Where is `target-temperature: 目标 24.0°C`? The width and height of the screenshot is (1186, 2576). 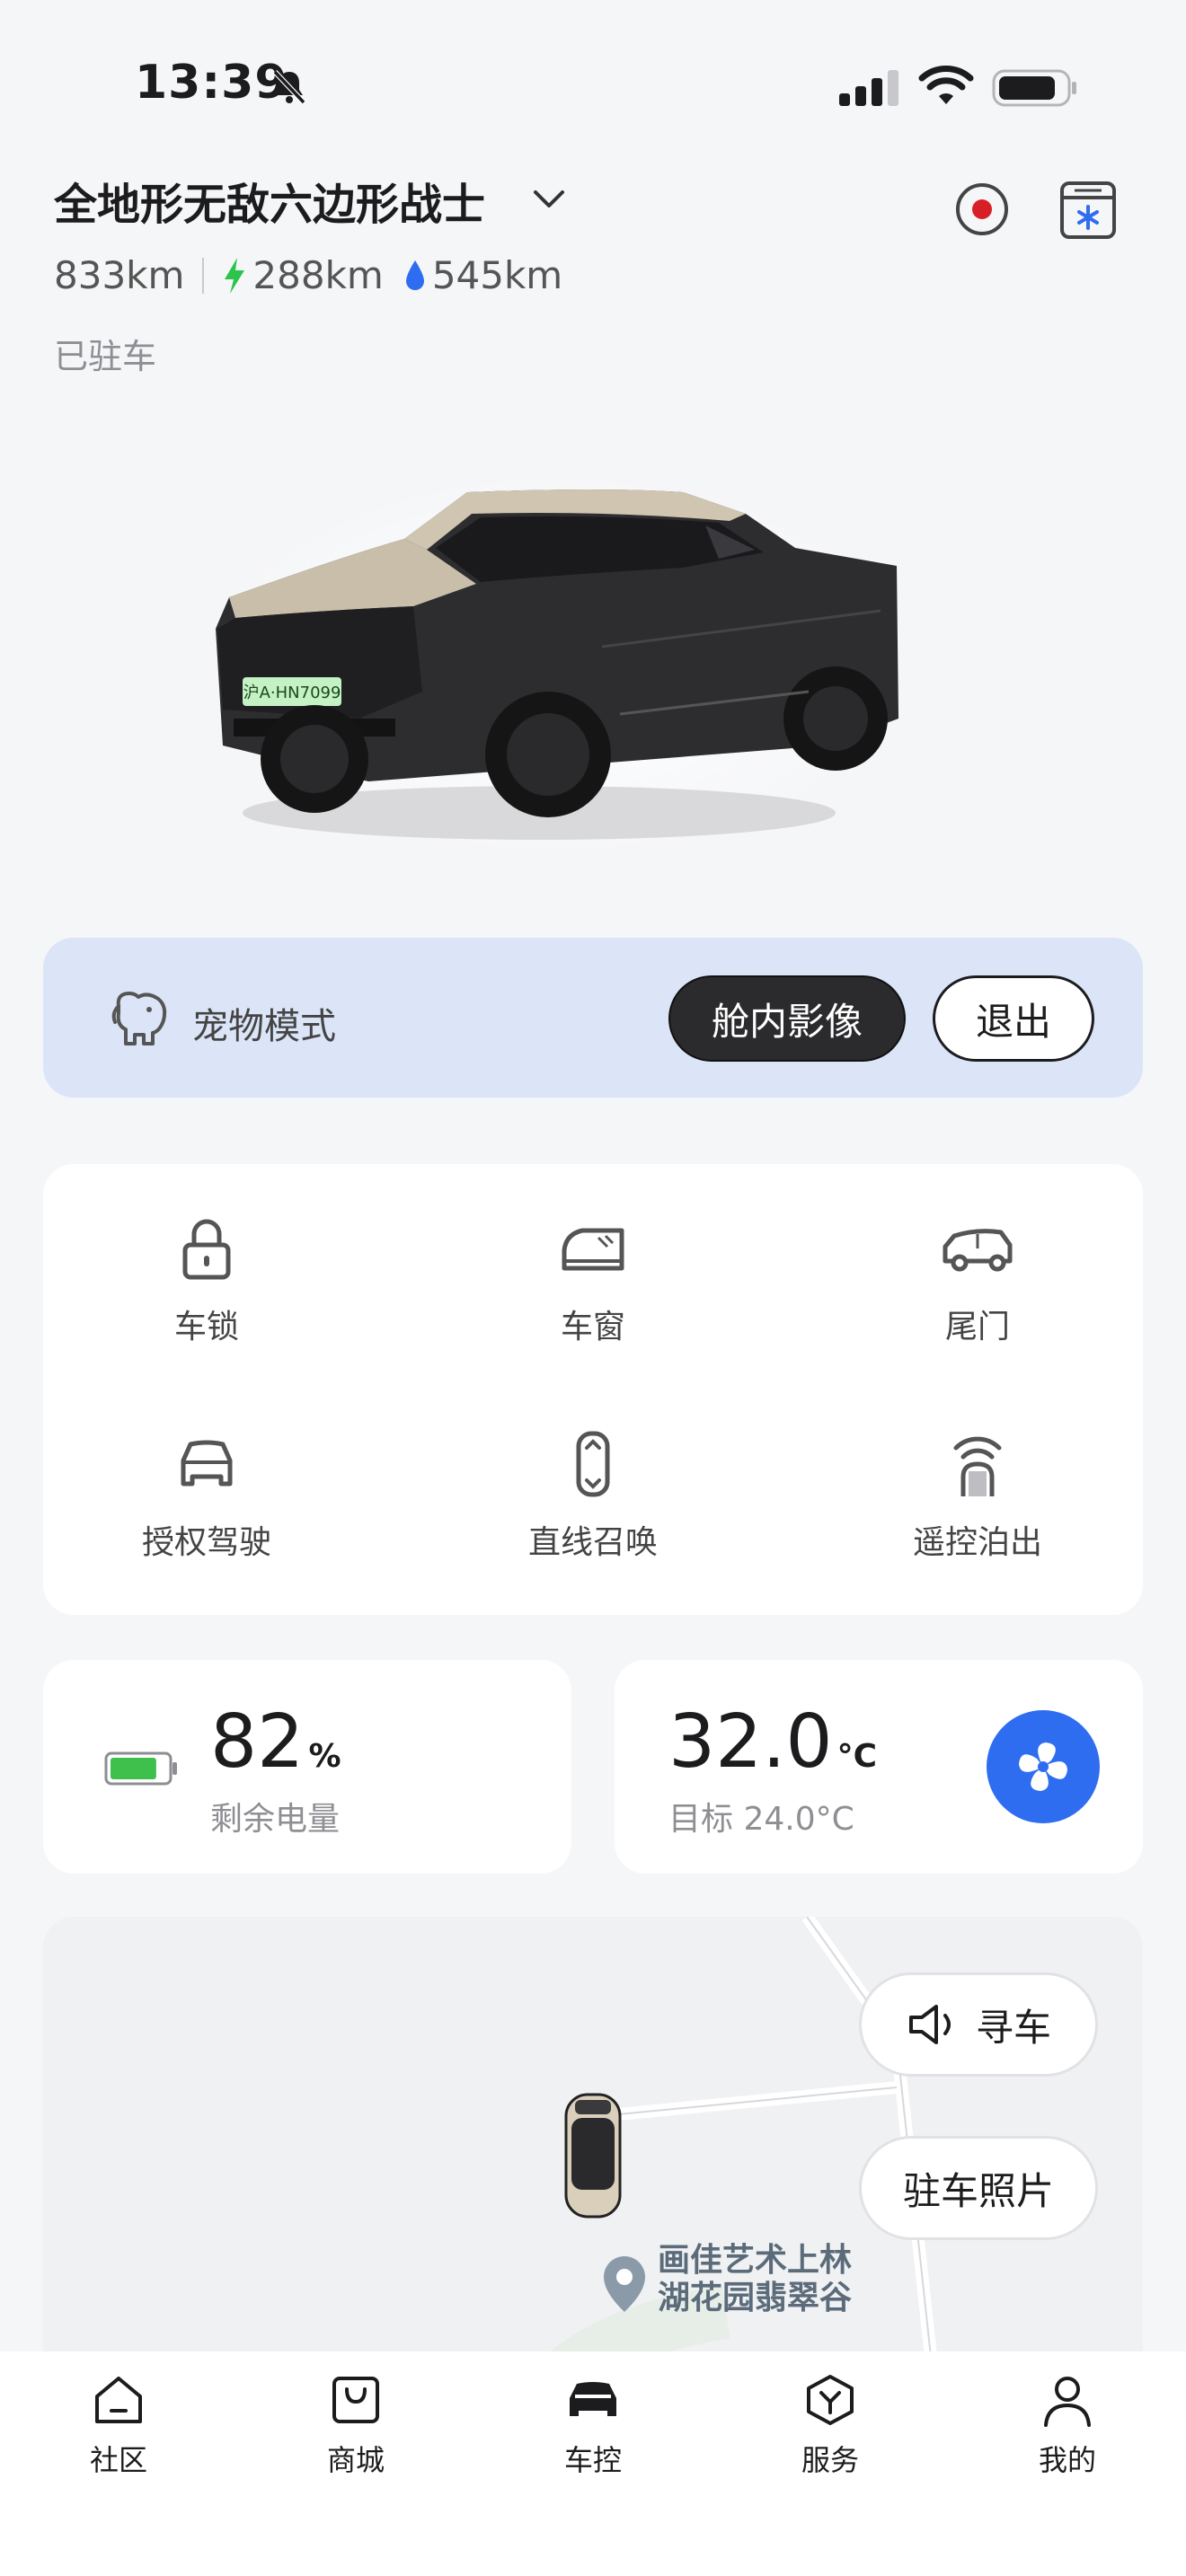 target-temperature: 目标 24.0°C is located at coordinates (761, 1819).